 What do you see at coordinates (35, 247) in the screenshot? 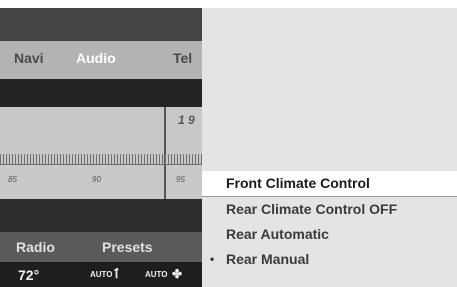
I see `radio-button: Radio` at bounding box center [35, 247].